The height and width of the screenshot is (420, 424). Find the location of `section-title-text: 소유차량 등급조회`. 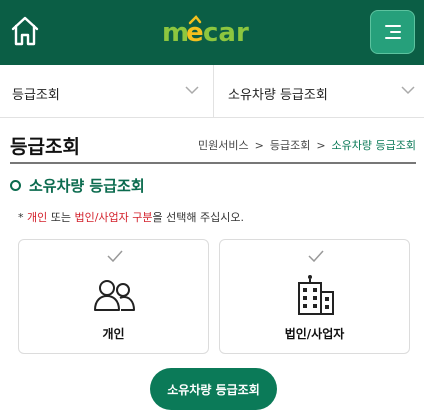

section-title-text: 소유차량 등급조회 is located at coordinates (87, 186).